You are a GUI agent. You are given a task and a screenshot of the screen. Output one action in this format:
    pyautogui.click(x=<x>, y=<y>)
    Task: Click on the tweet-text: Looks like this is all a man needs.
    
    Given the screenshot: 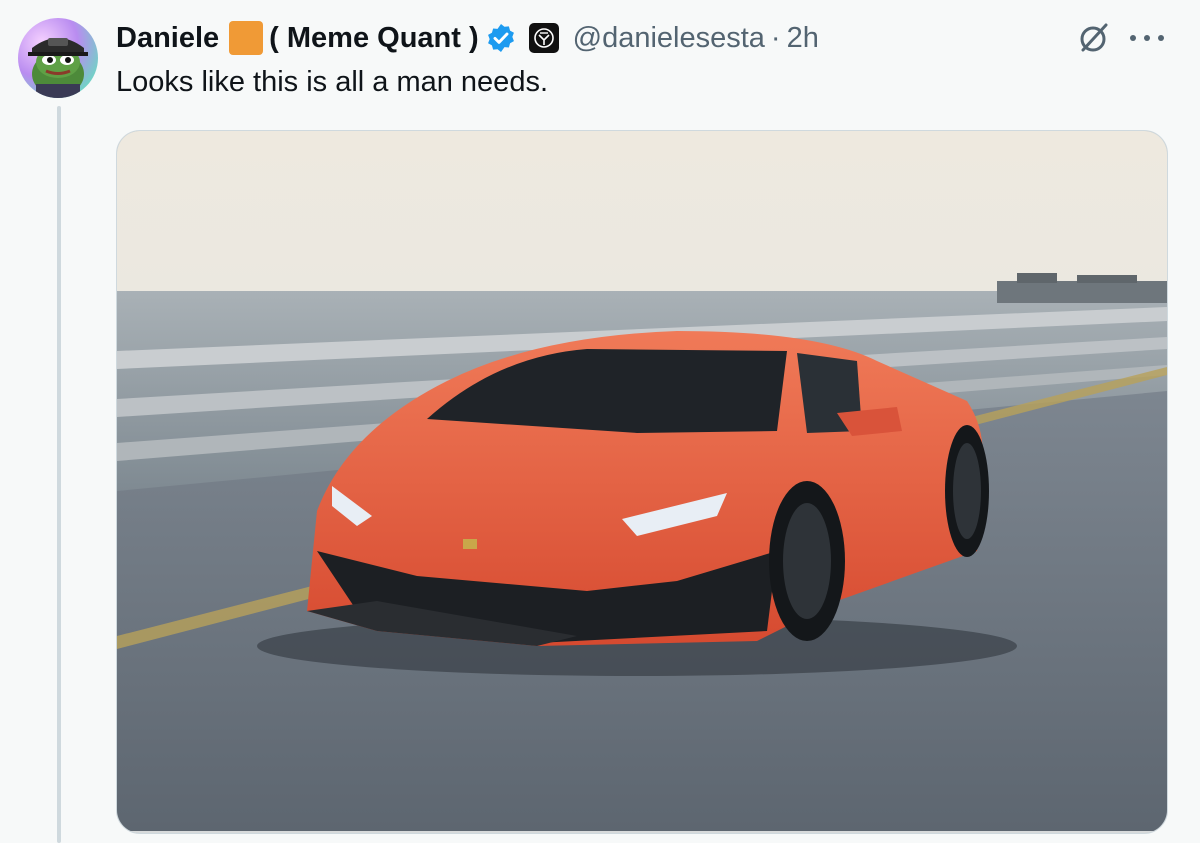 What is the action you would take?
    pyautogui.click(x=332, y=82)
    